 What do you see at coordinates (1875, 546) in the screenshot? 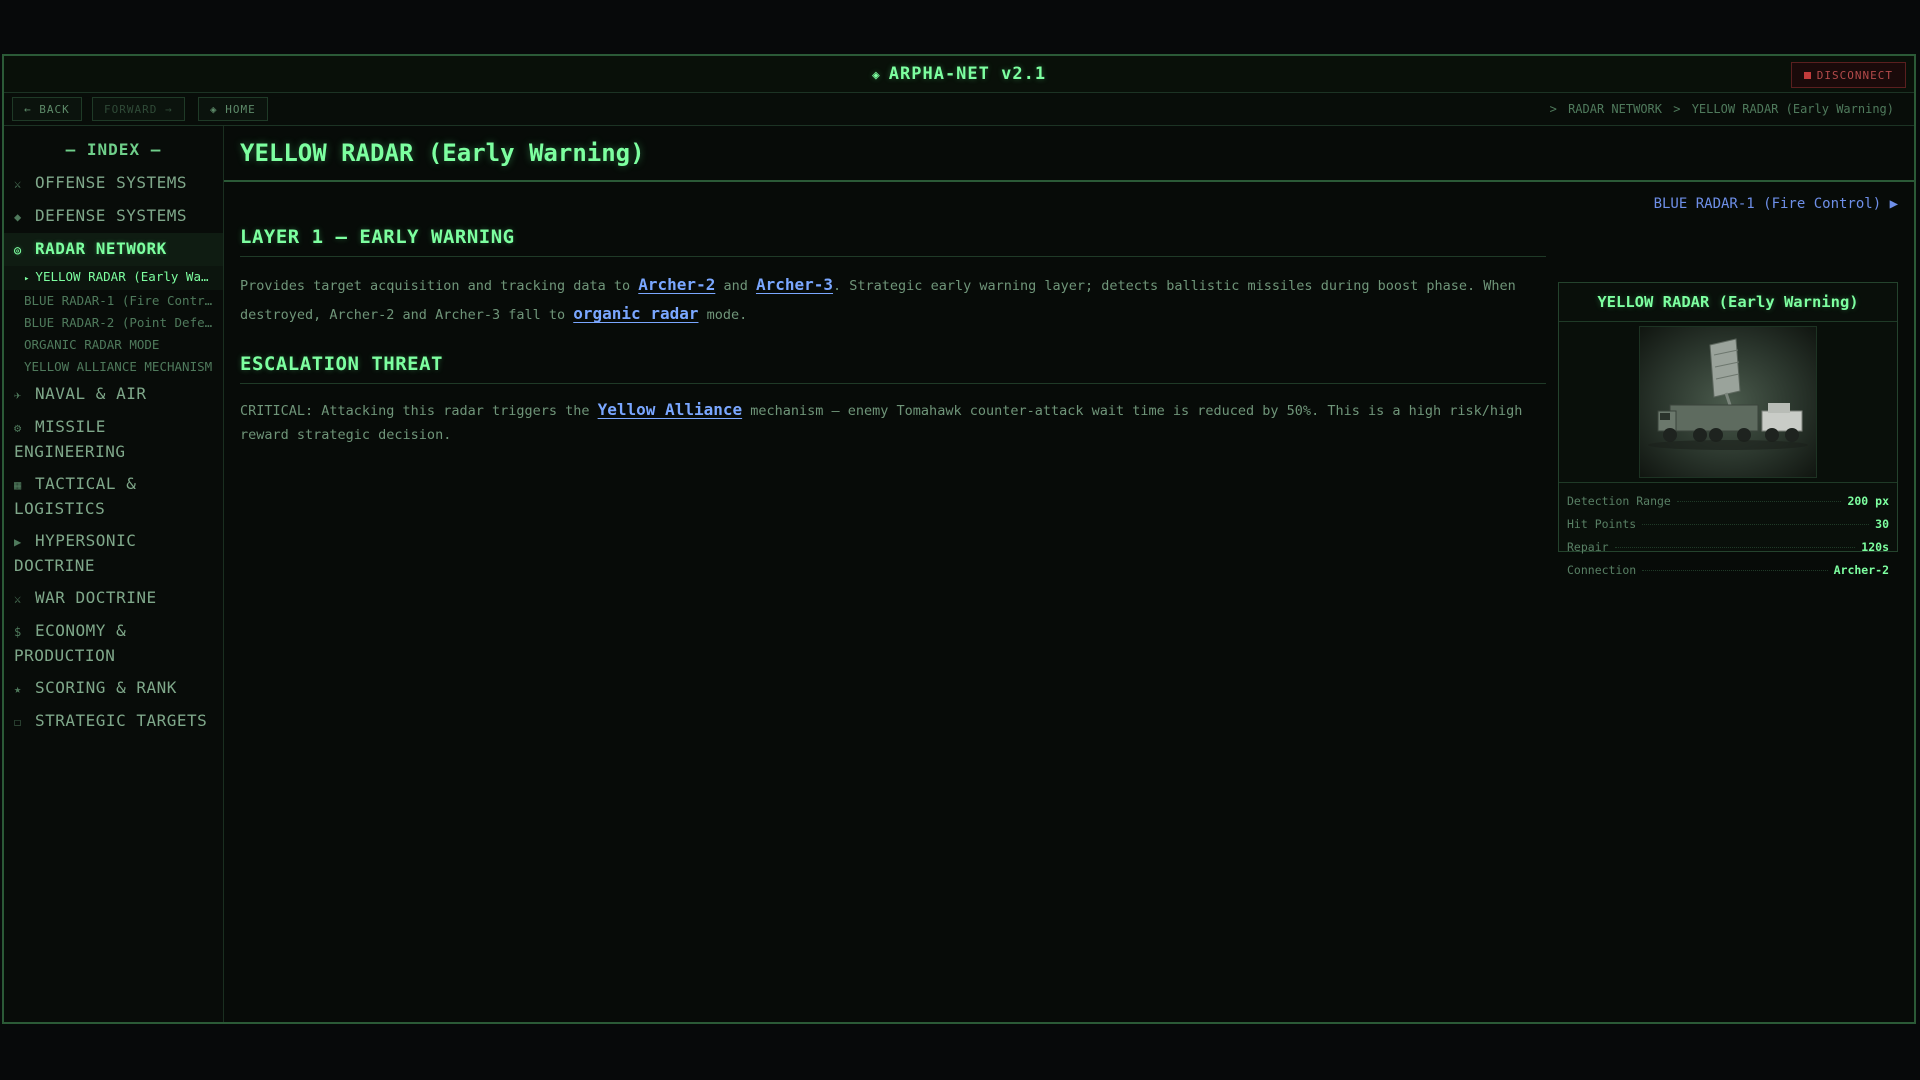
I see `stat-value: 120s` at bounding box center [1875, 546].